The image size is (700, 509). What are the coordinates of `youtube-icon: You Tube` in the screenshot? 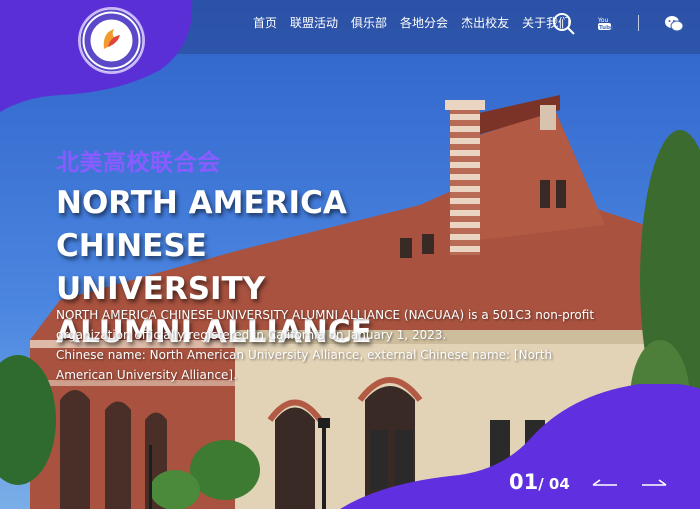 It's located at (605, 23).